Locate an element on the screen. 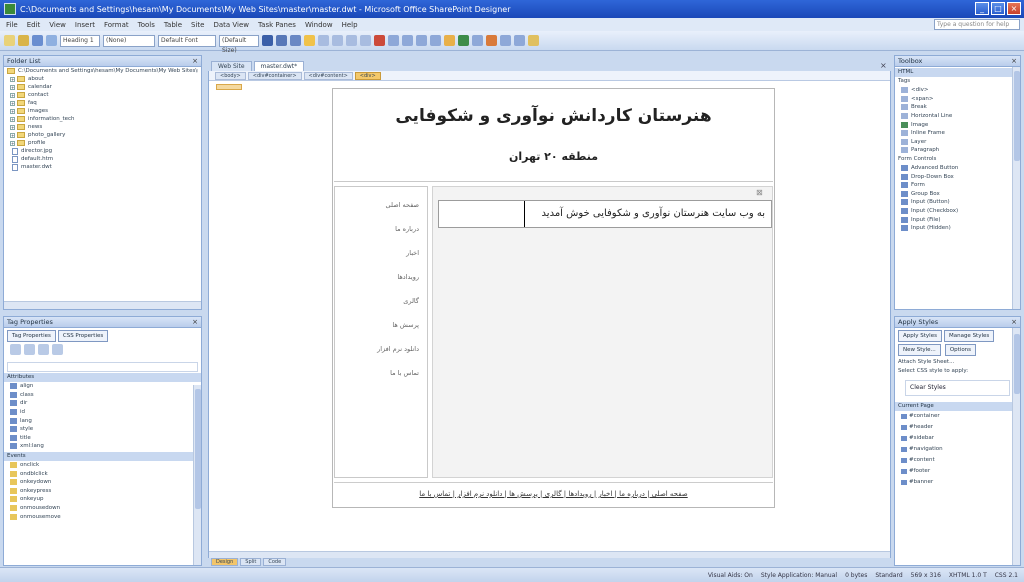 The width and height of the screenshot is (1024, 582). print-icon is located at coordinates (51, 40).